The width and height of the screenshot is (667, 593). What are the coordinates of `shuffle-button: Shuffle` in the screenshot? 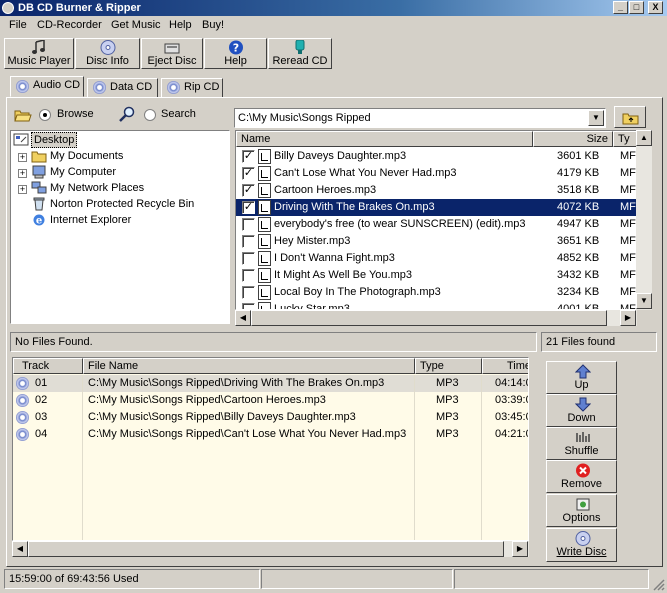 It's located at (581, 443).